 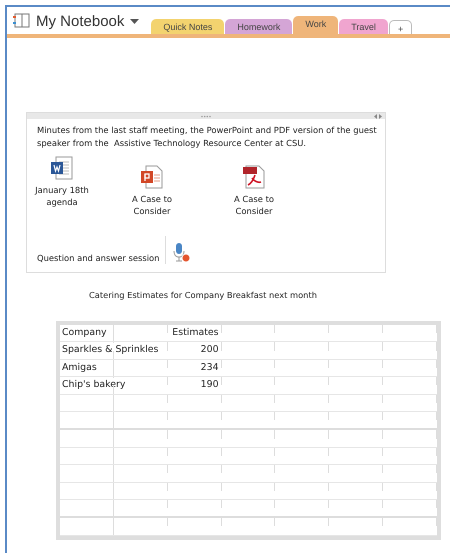 I want to click on section-tab: +, so click(x=400, y=27).